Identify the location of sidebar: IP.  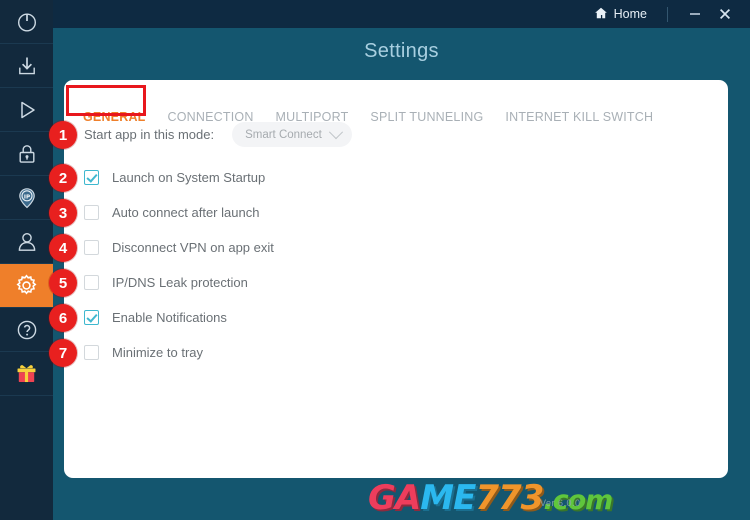
(26, 260).